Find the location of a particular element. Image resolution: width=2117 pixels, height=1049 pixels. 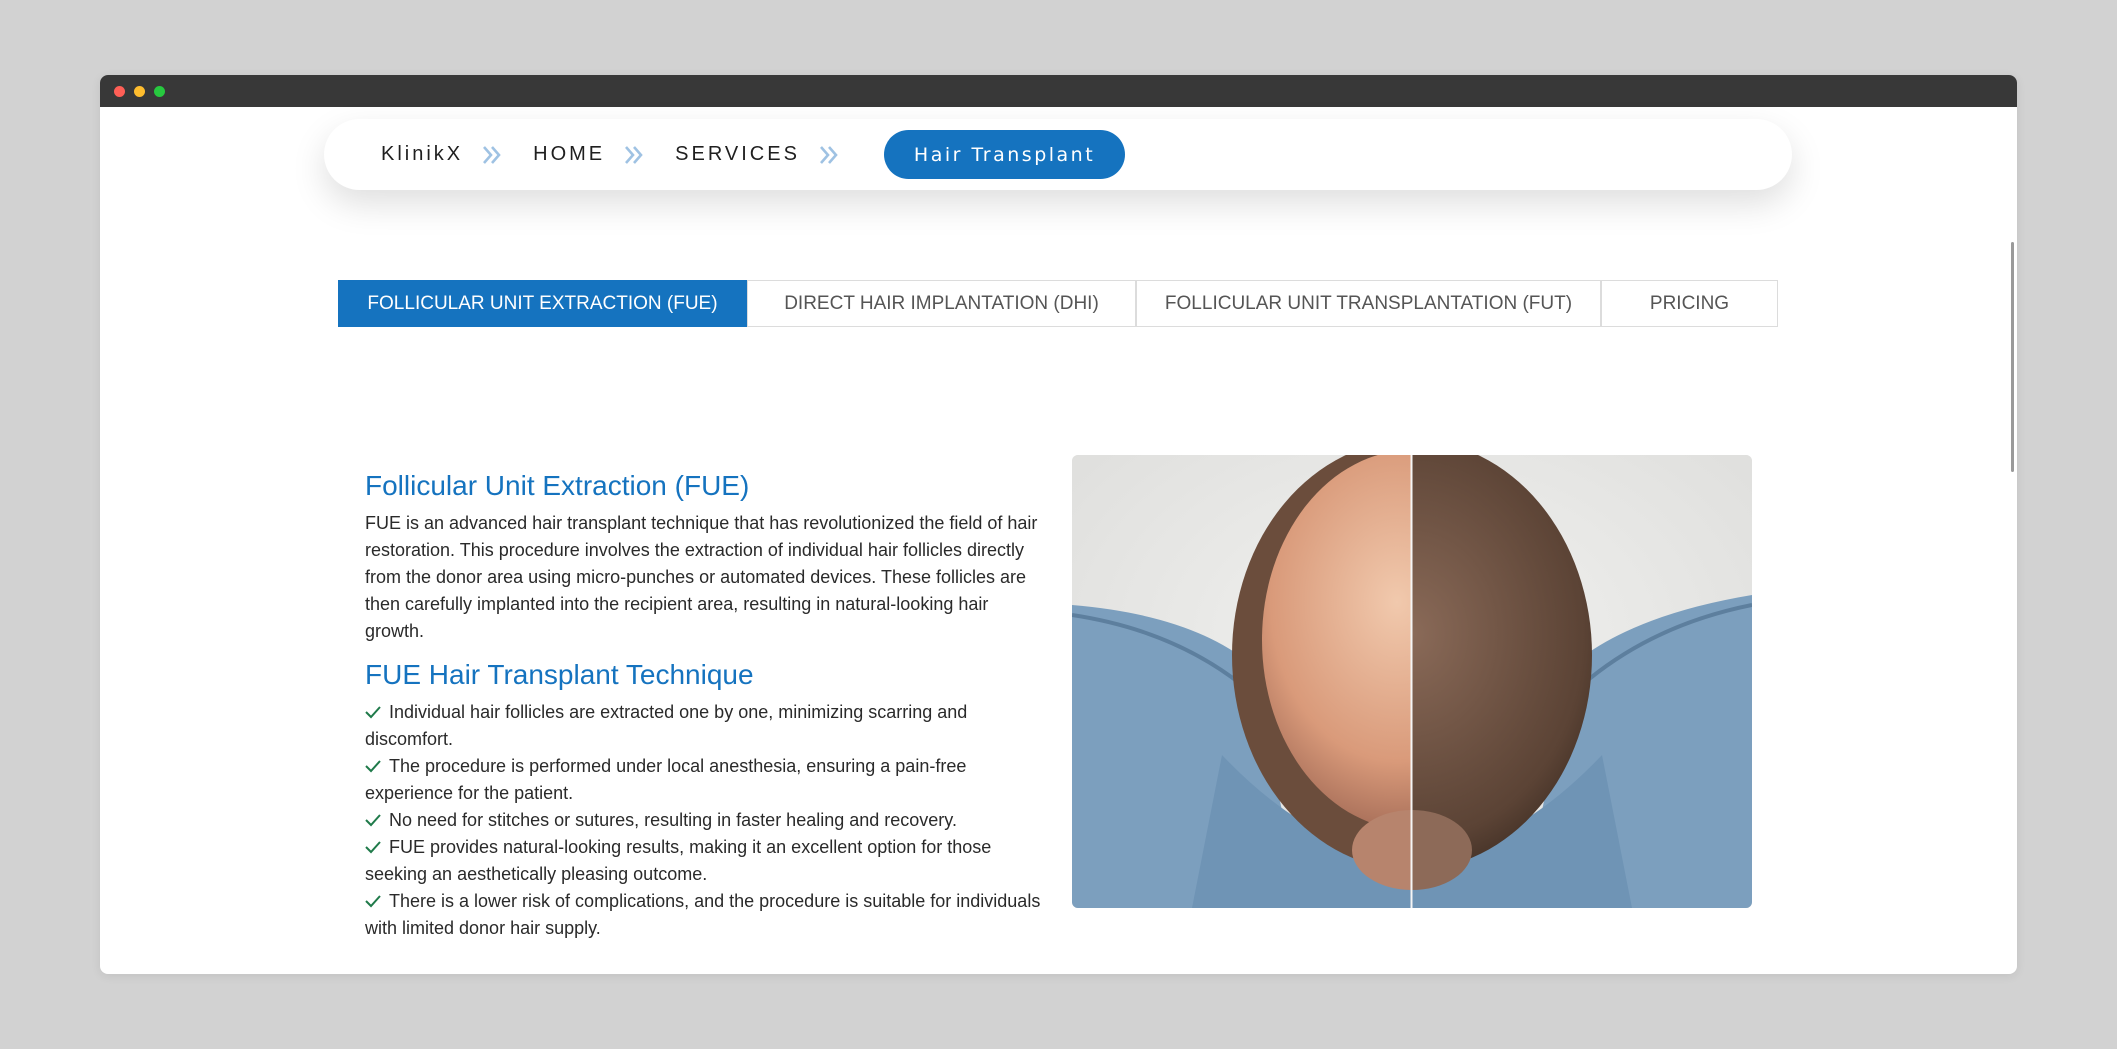

breadcrumb-item-klinikx: KlinikX is located at coordinates (422, 154).